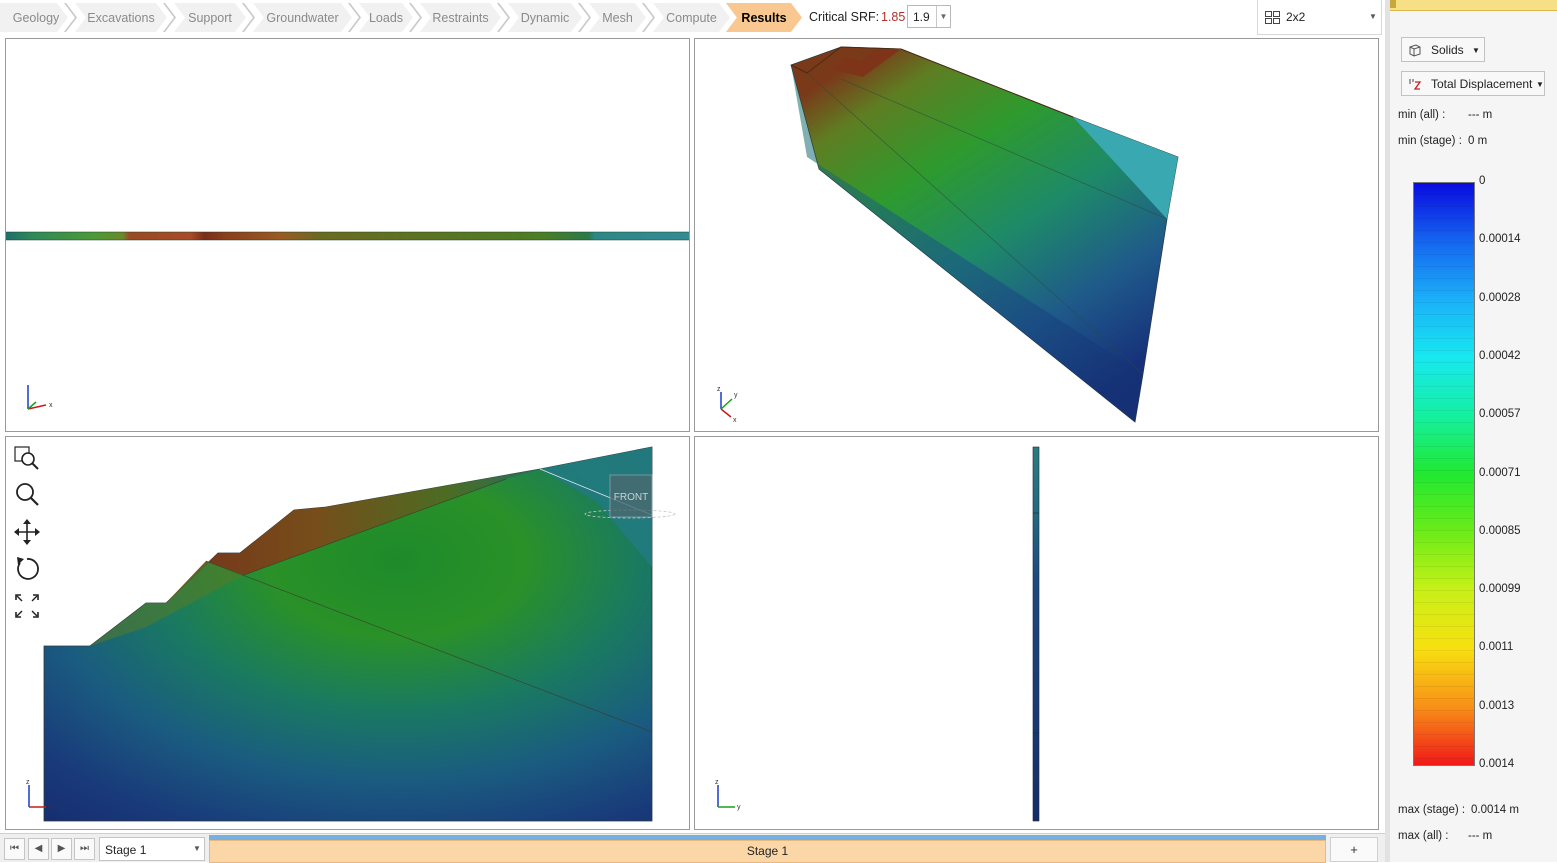  Describe the element at coordinates (1500, 355) in the screenshot. I see `legend-tick-label: 0.00042` at that location.